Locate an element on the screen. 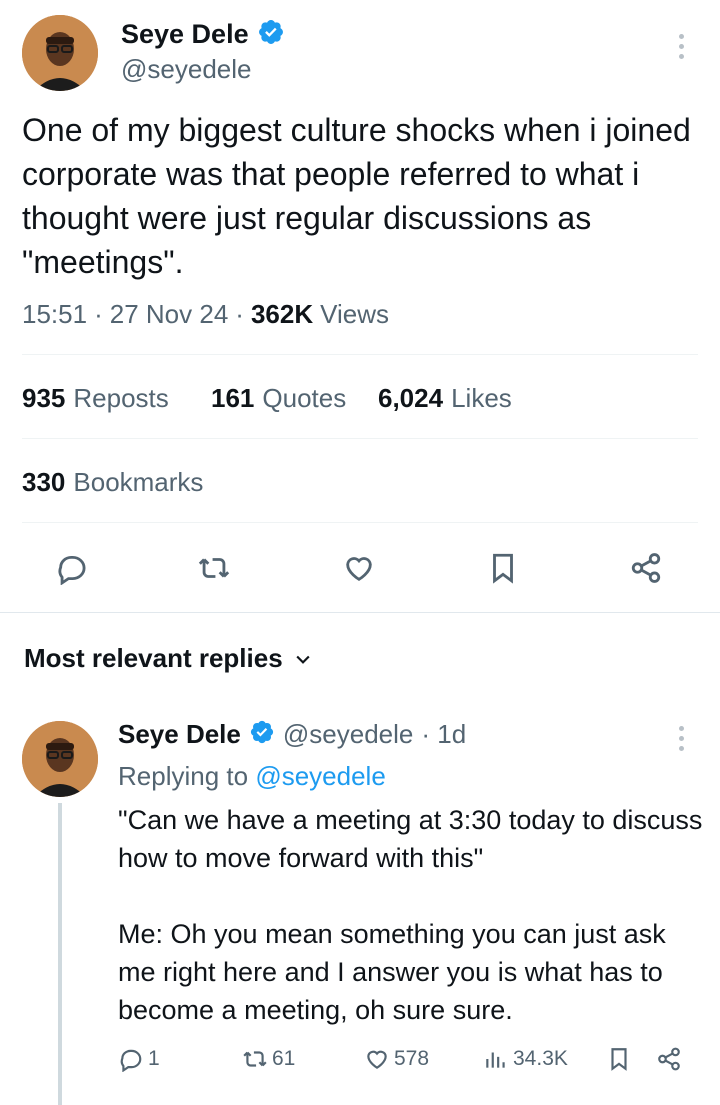 Image resolution: width=720 pixels, height=1105 pixels. reply-author-name: Seye Dele is located at coordinates (179, 734).